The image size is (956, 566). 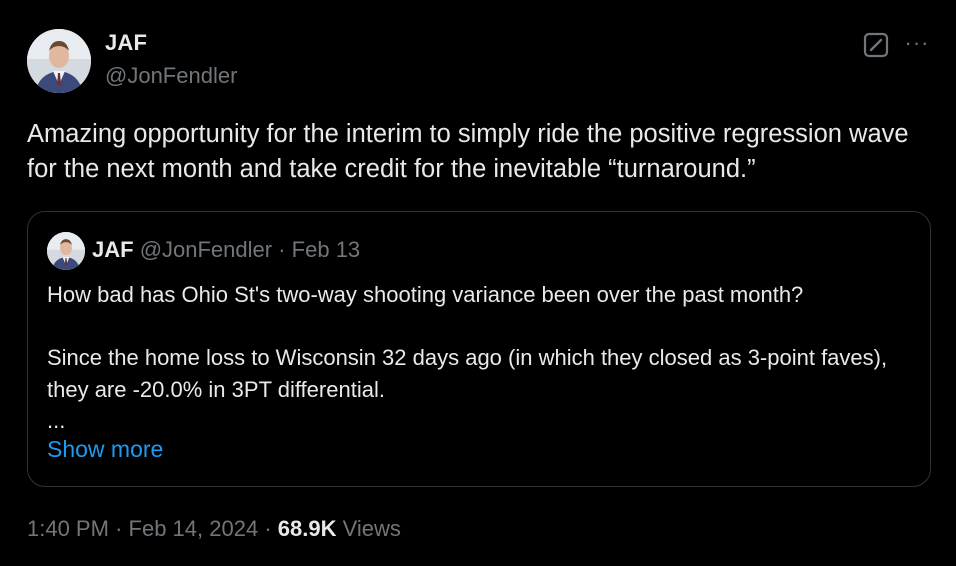 I want to click on tweet-footer: 1:40 PM · Feb 14, 2024 · 68.9K Views, so click(x=214, y=529).